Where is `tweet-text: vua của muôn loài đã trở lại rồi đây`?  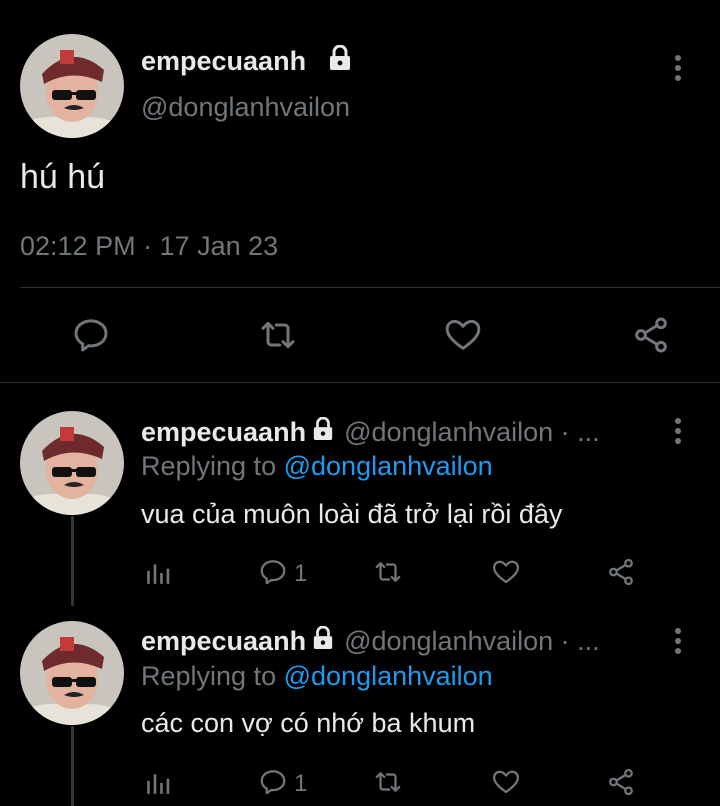 tweet-text: vua của muôn loài đã trở lại rồi đây is located at coordinates (352, 514).